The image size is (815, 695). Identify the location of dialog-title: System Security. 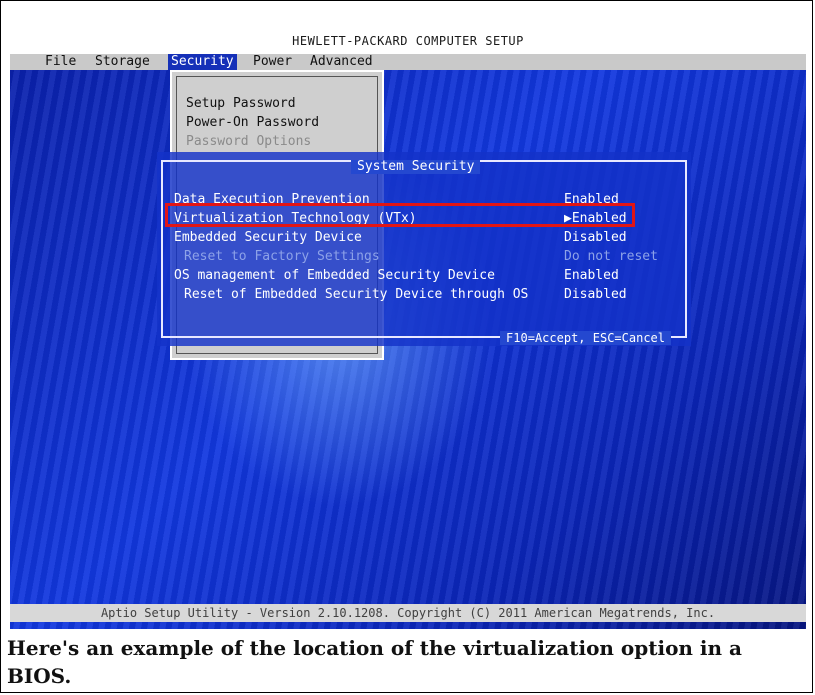
(416, 167).